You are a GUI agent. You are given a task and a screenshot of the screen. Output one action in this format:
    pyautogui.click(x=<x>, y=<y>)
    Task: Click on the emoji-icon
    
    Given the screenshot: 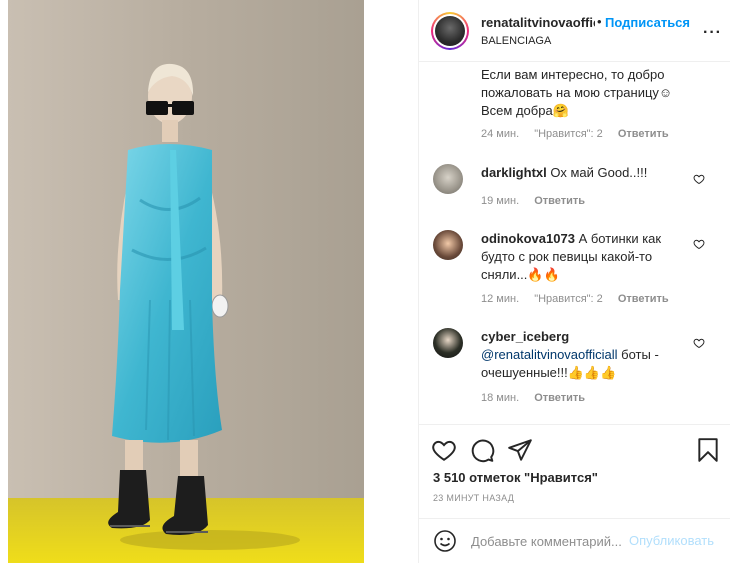 What is the action you would take?
    pyautogui.click(x=445, y=541)
    